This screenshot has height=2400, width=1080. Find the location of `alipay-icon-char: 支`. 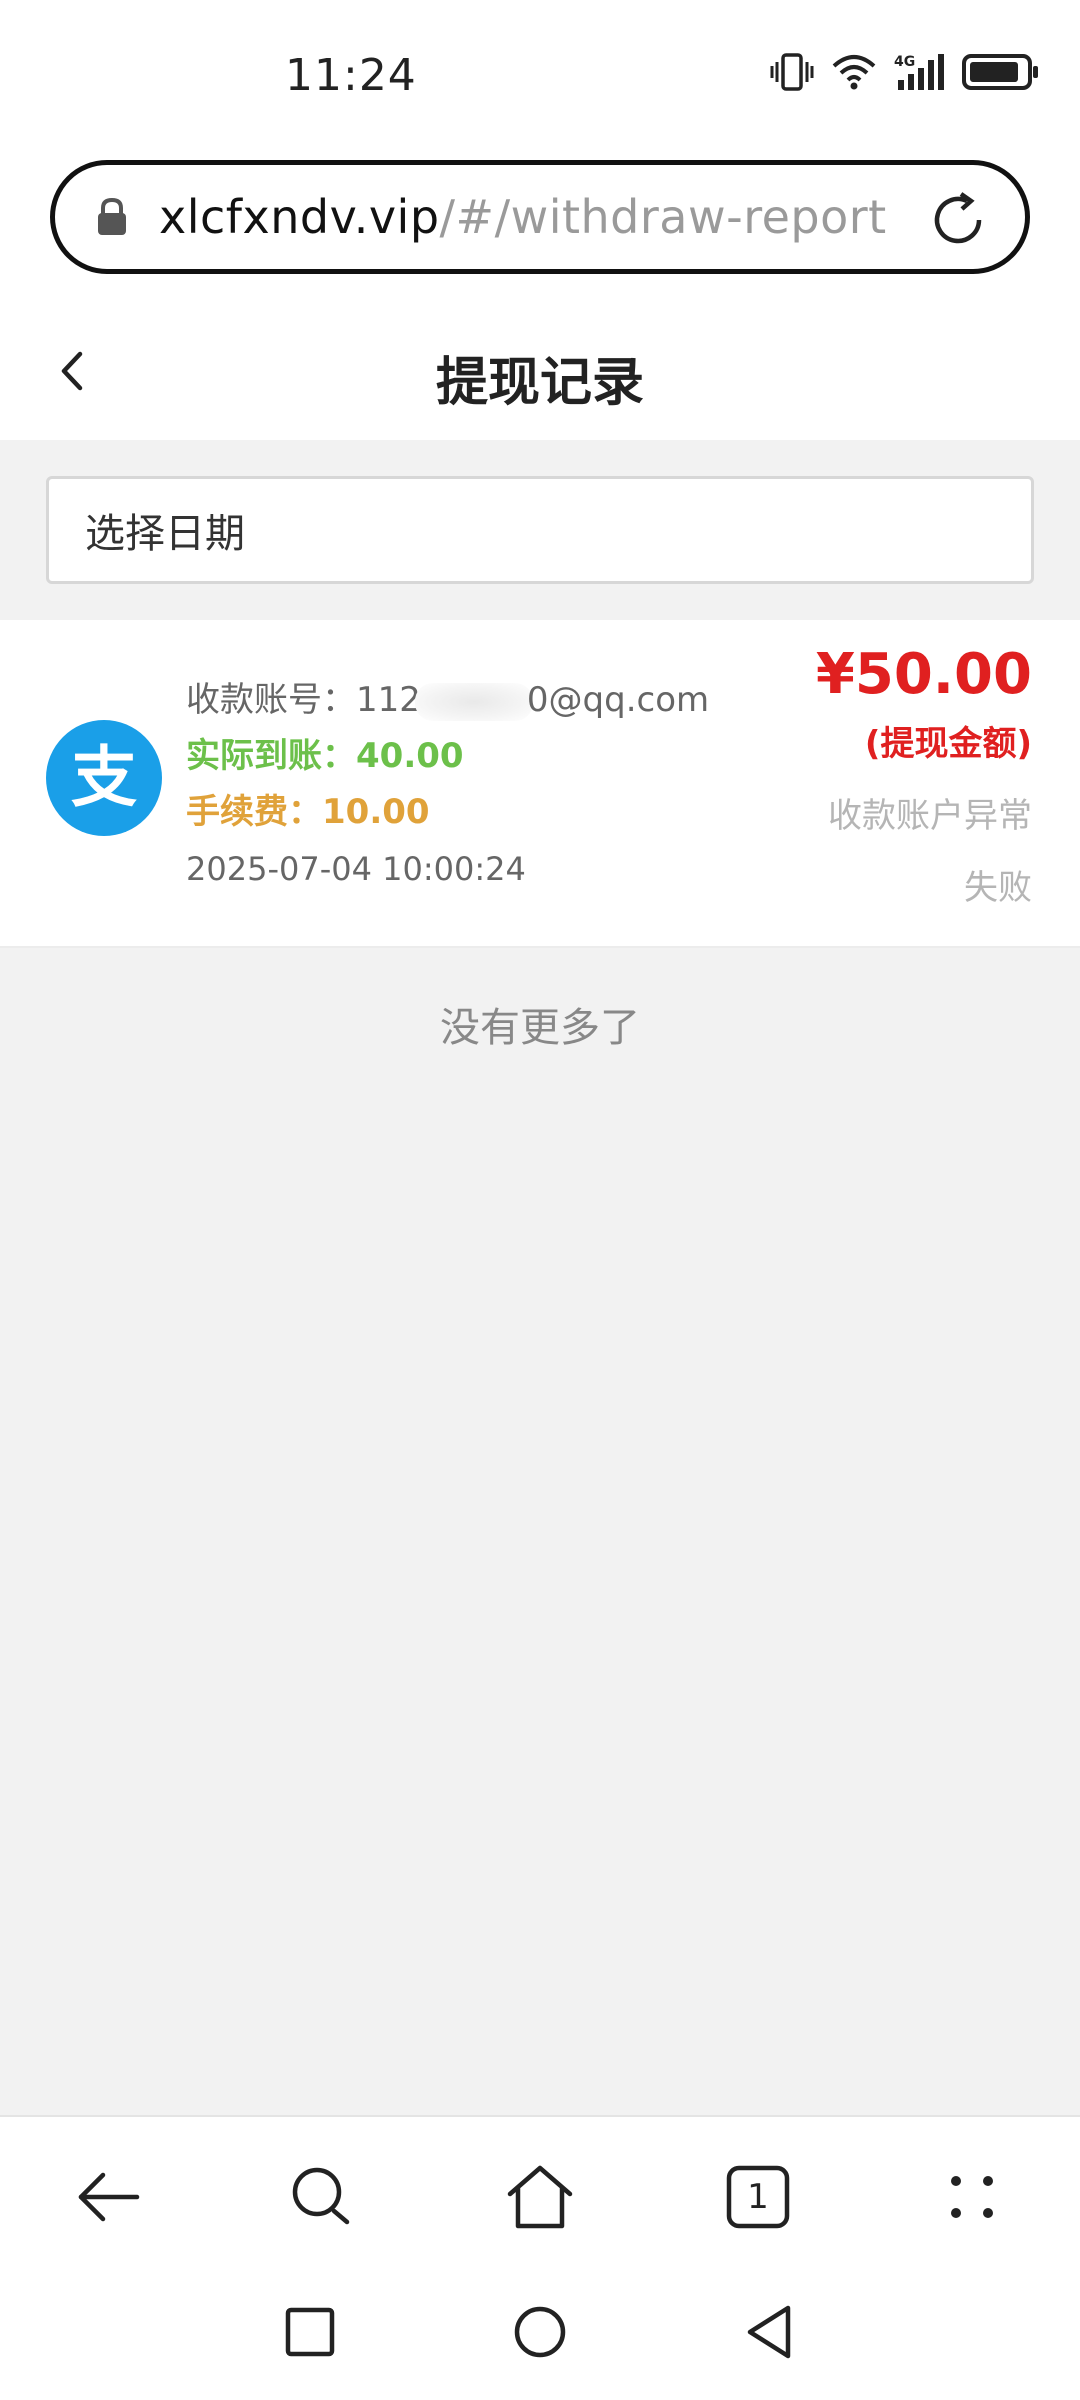

alipay-icon-char: 支 is located at coordinates (104, 777).